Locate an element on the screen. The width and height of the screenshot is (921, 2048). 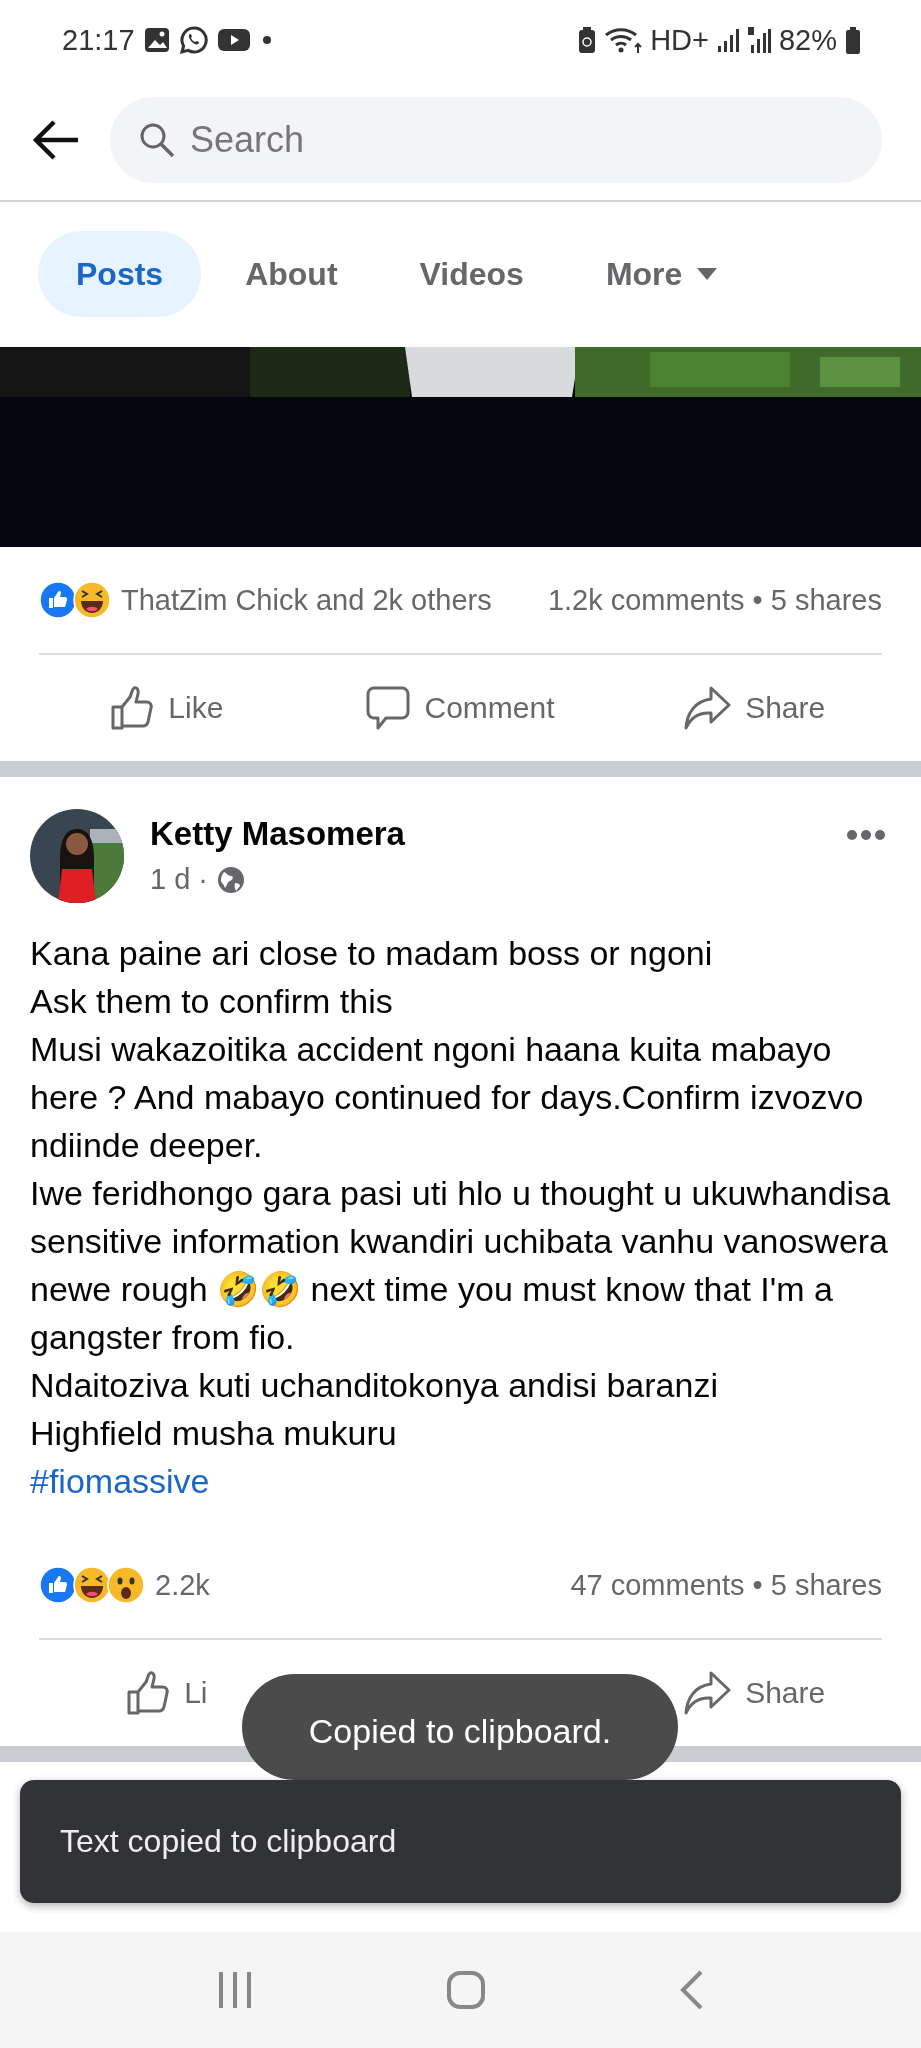
home-button is located at coordinates (465, 1990).